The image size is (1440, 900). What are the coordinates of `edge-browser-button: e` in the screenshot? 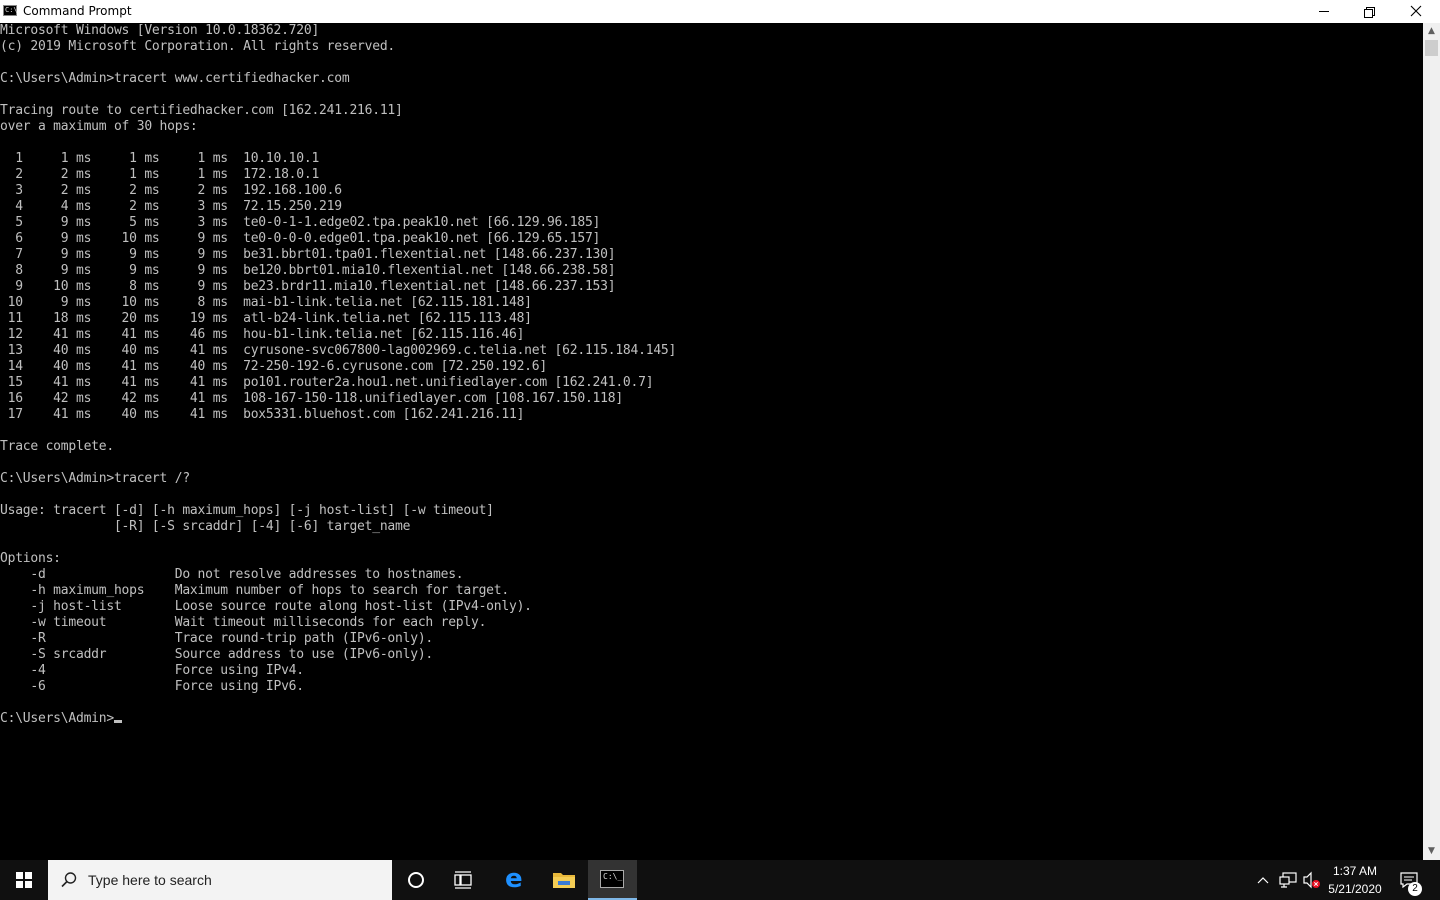 It's located at (515, 880).